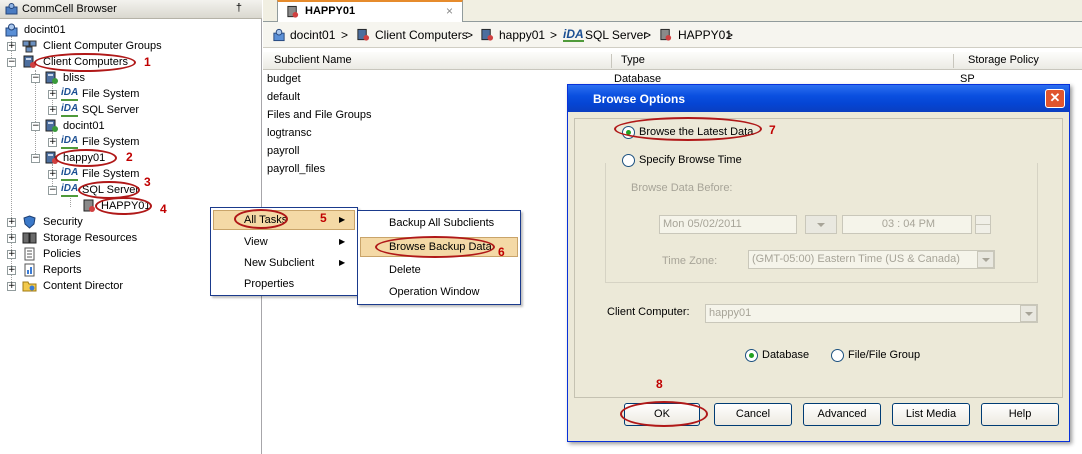 The image size is (1082, 454). I want to click on label-browse-latest: Browse the Latest Data, so click(696, 132).